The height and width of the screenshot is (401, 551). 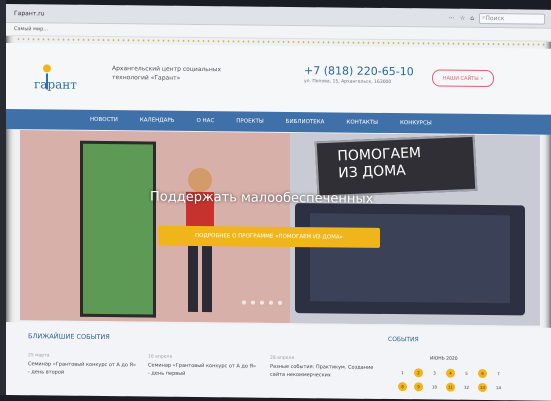 I want to click on nav-projects: ПРОЕКТЫ, so click(x=249, y=121).